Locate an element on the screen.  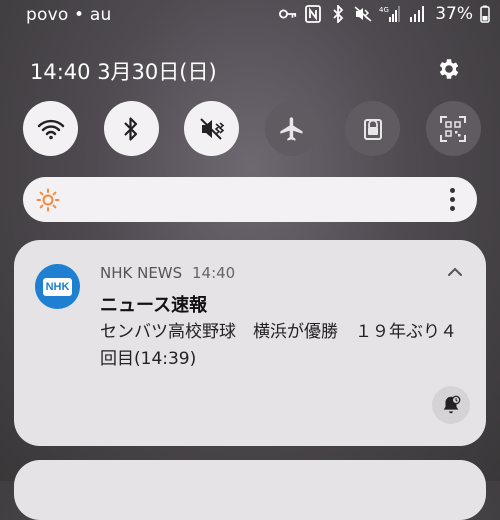
mute-icon is located at coordinates (363, 14).